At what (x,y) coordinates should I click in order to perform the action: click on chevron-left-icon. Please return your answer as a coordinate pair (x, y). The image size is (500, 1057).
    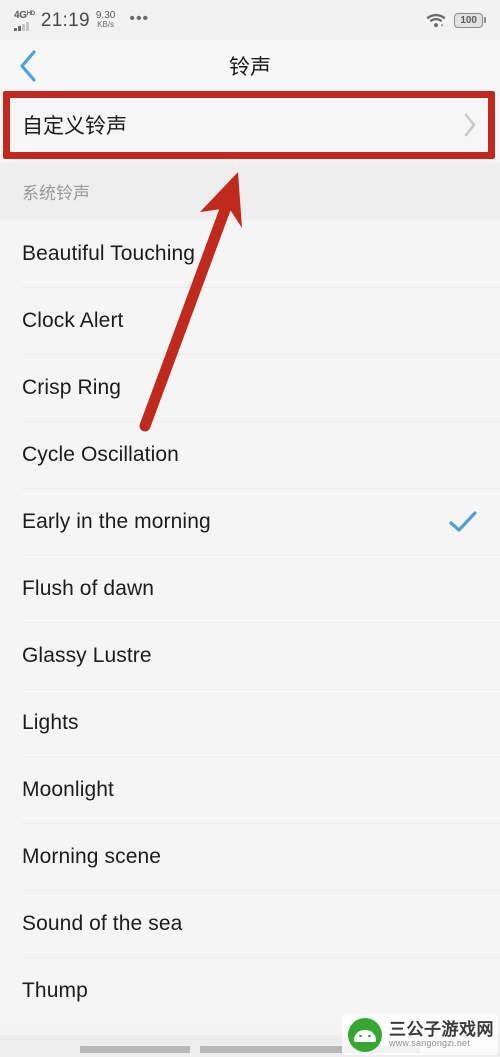
    Looking at the image, I should click on (28, 66).